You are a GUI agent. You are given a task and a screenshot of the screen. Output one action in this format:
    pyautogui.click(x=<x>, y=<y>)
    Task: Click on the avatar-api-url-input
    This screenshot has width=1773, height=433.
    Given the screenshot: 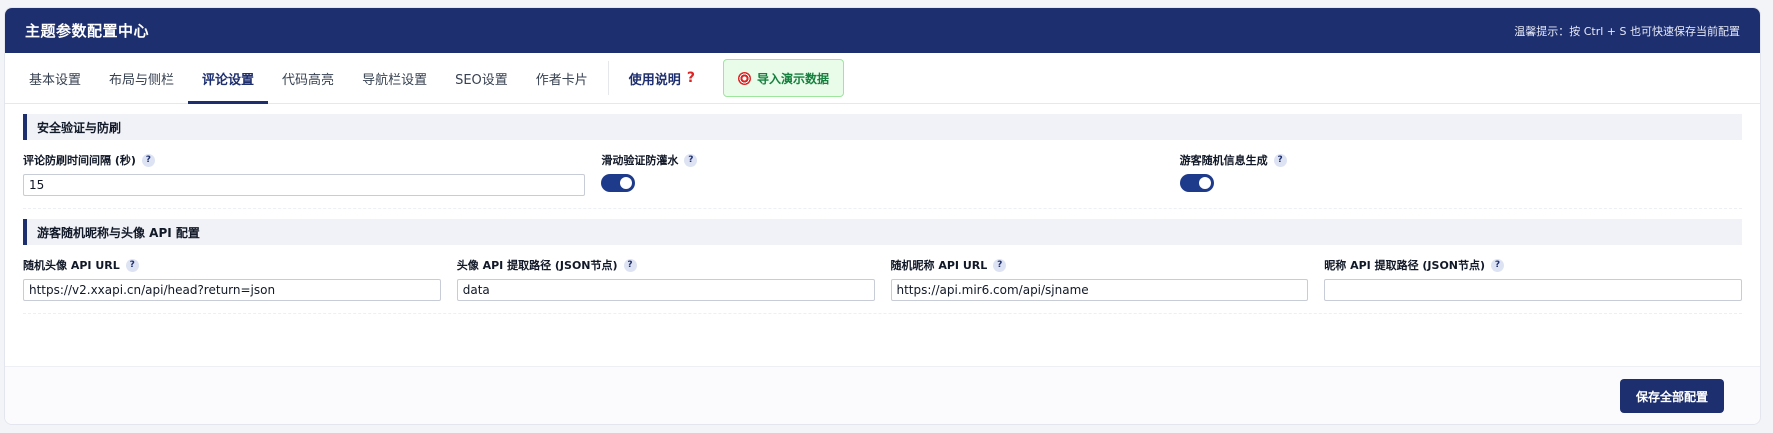 What is the action you would take?
    pyautogui.click(x=232, y=290)
    